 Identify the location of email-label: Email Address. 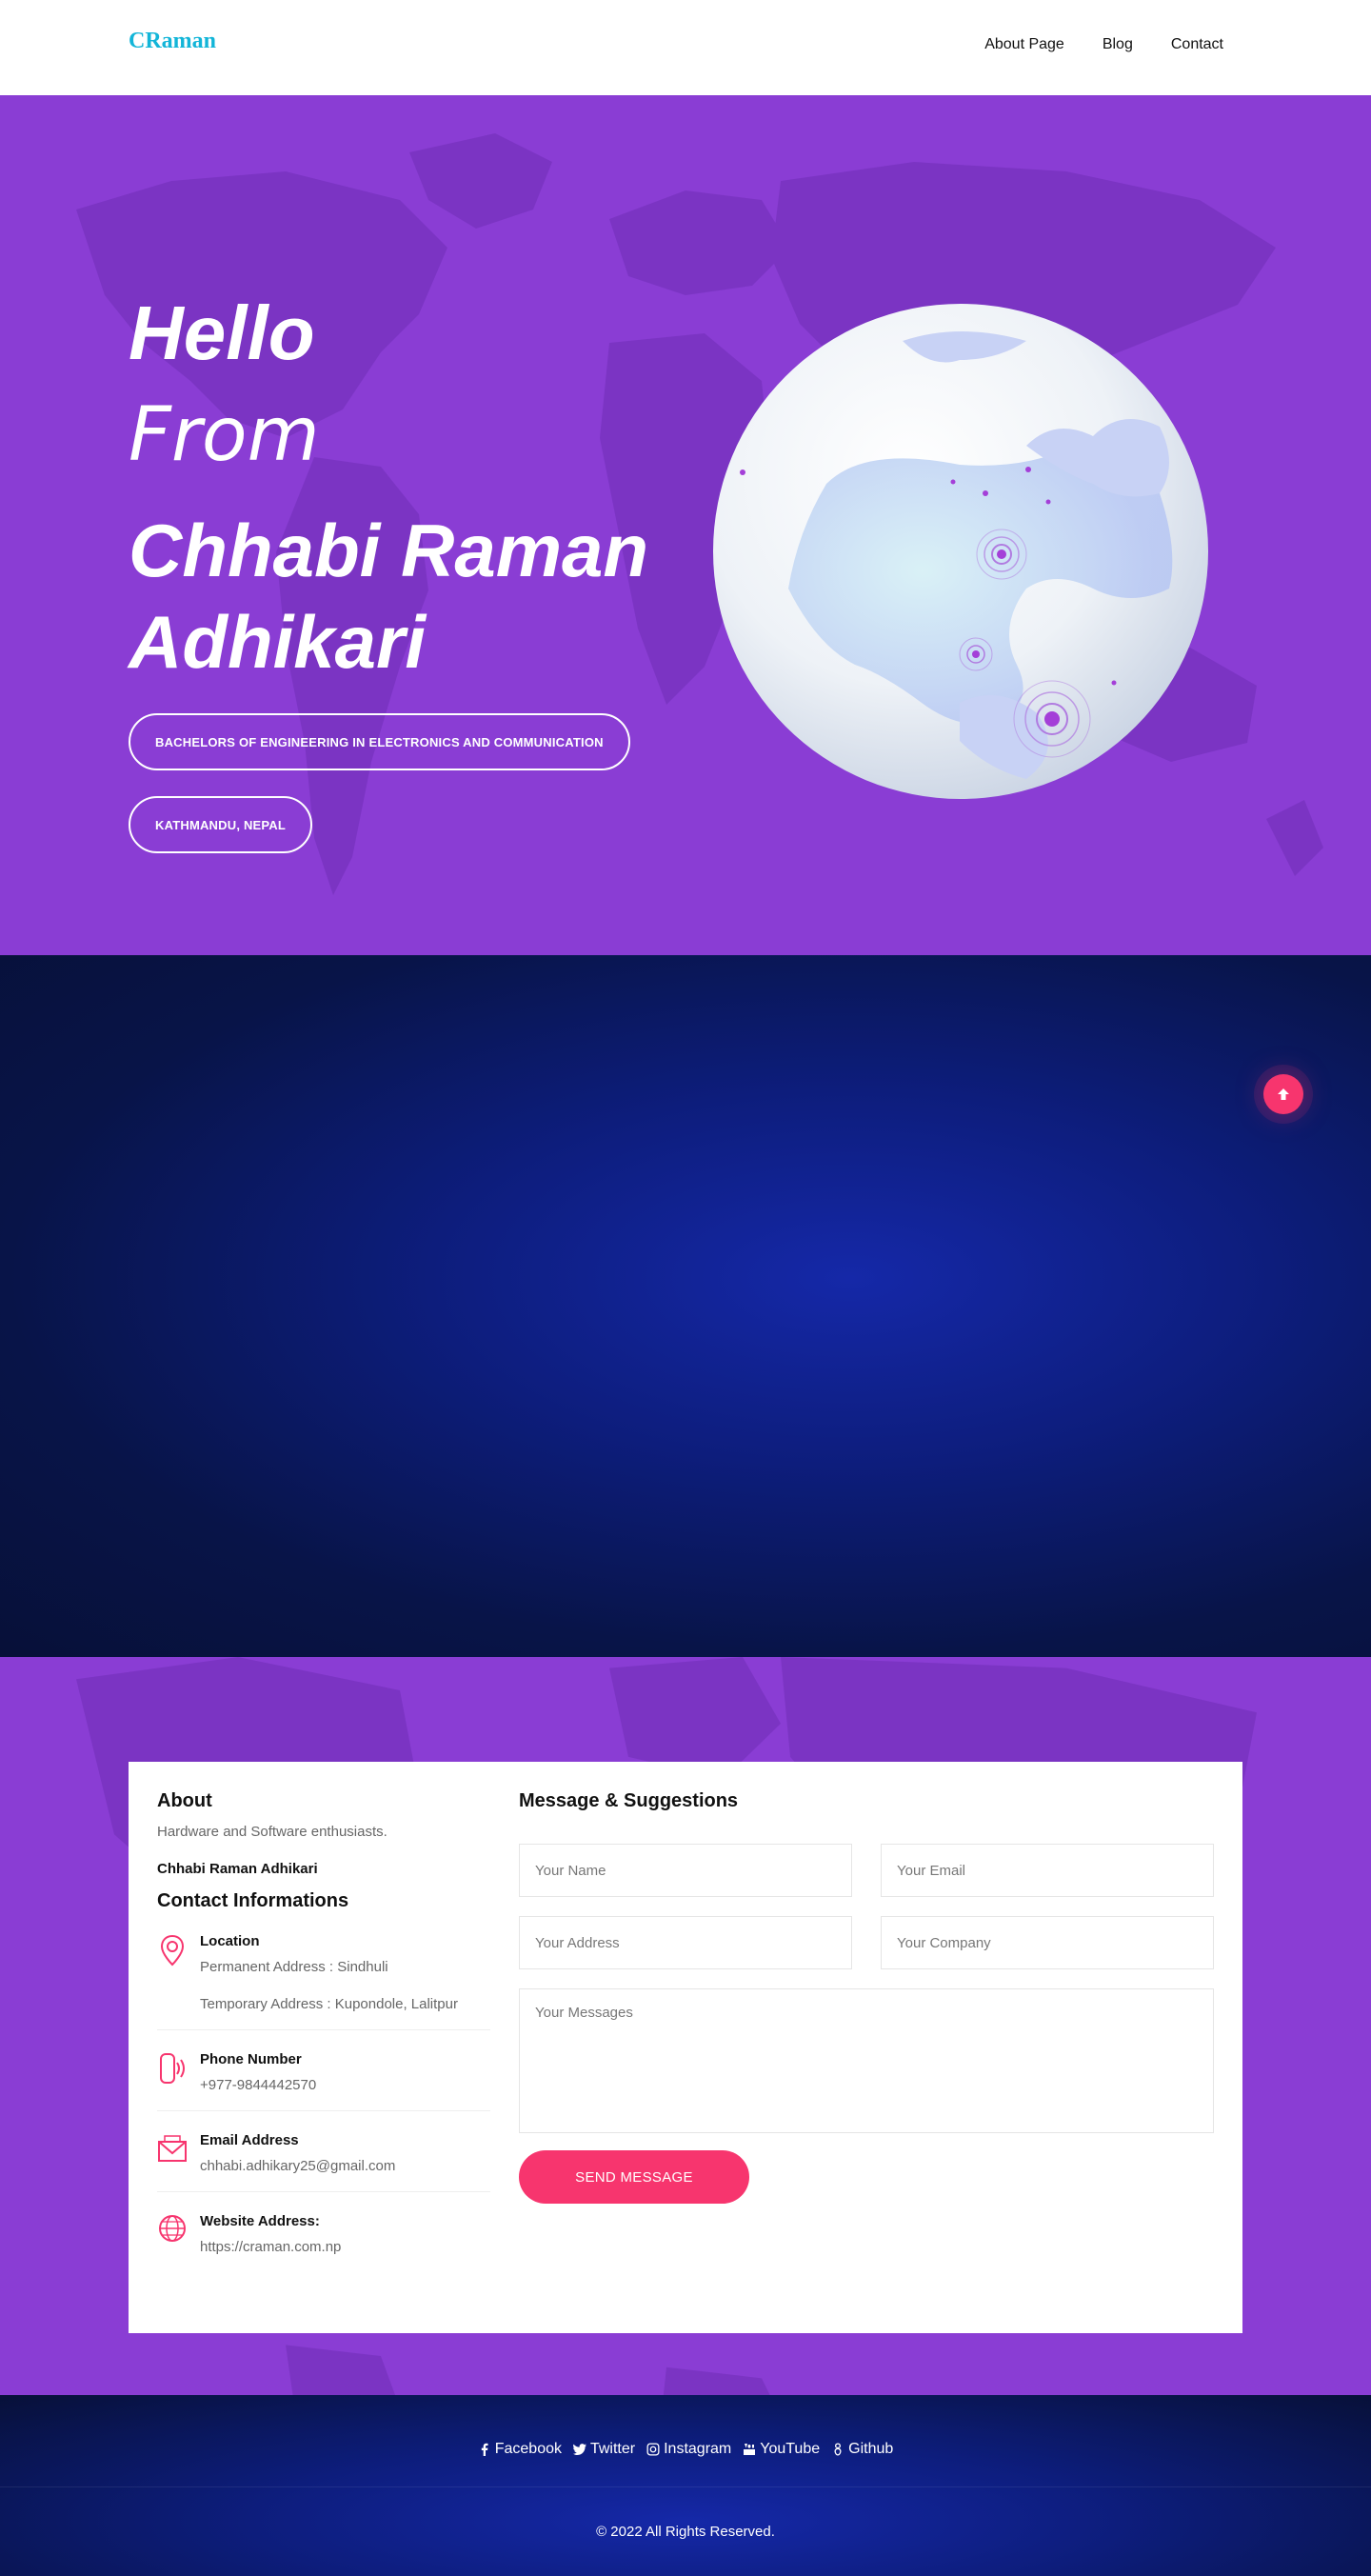
(249, 2140).